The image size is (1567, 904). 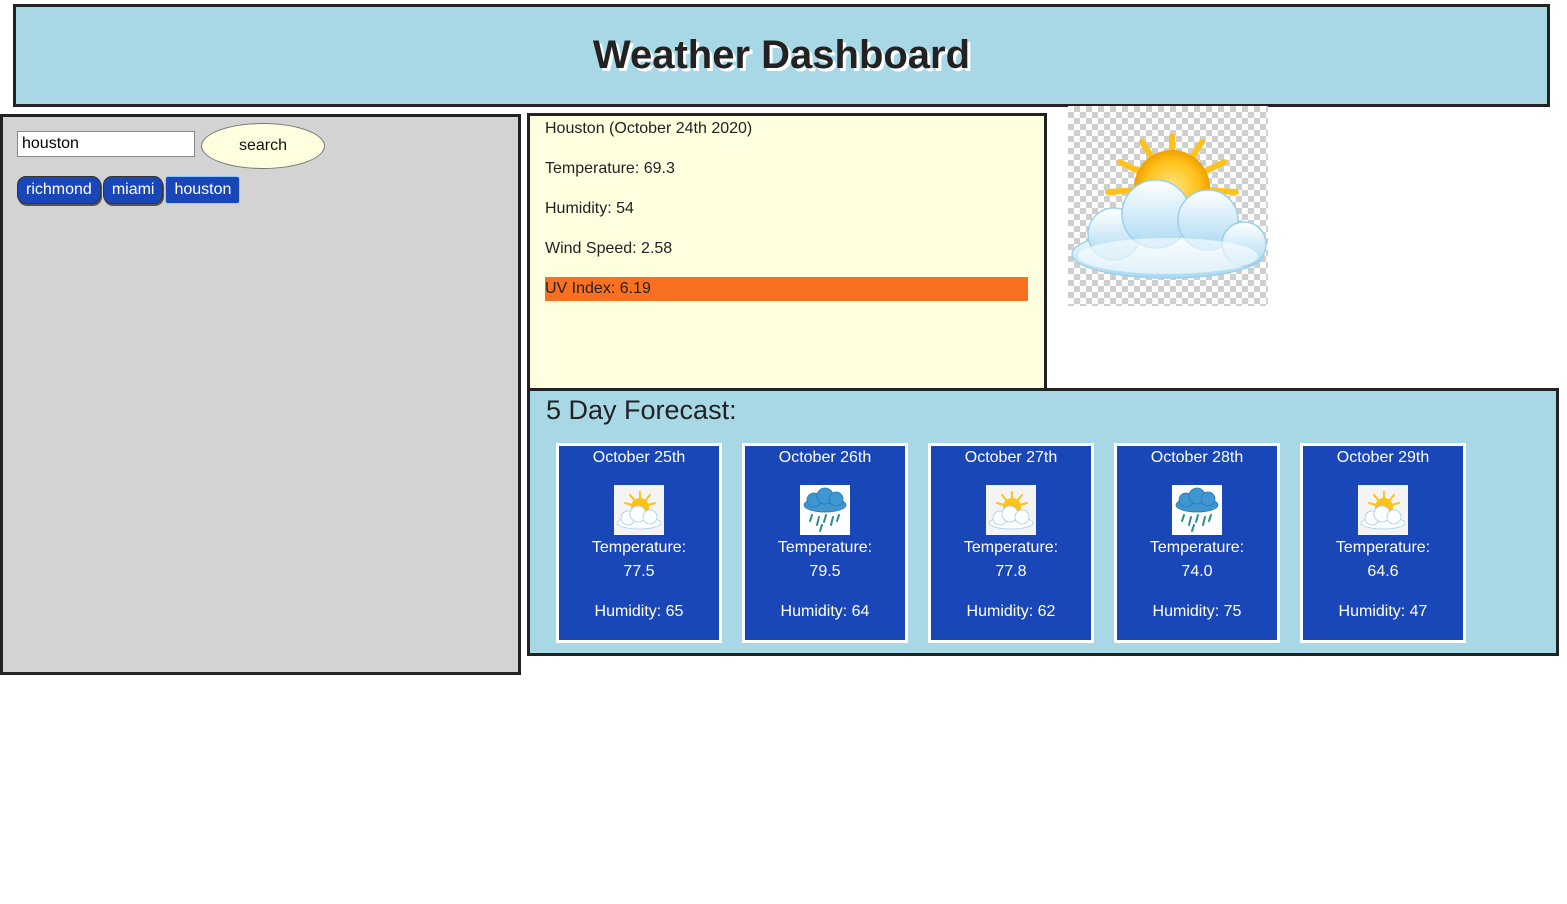 I want to click on uv-index-bar: UV Index: 6.19, so click(x=786, y=289).